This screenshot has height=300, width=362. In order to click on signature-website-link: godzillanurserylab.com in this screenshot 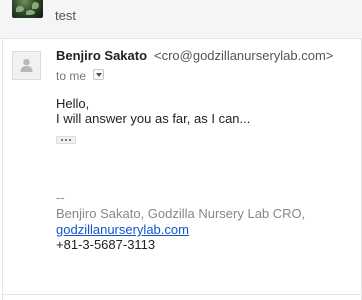, I will do `click(122, 229)`.